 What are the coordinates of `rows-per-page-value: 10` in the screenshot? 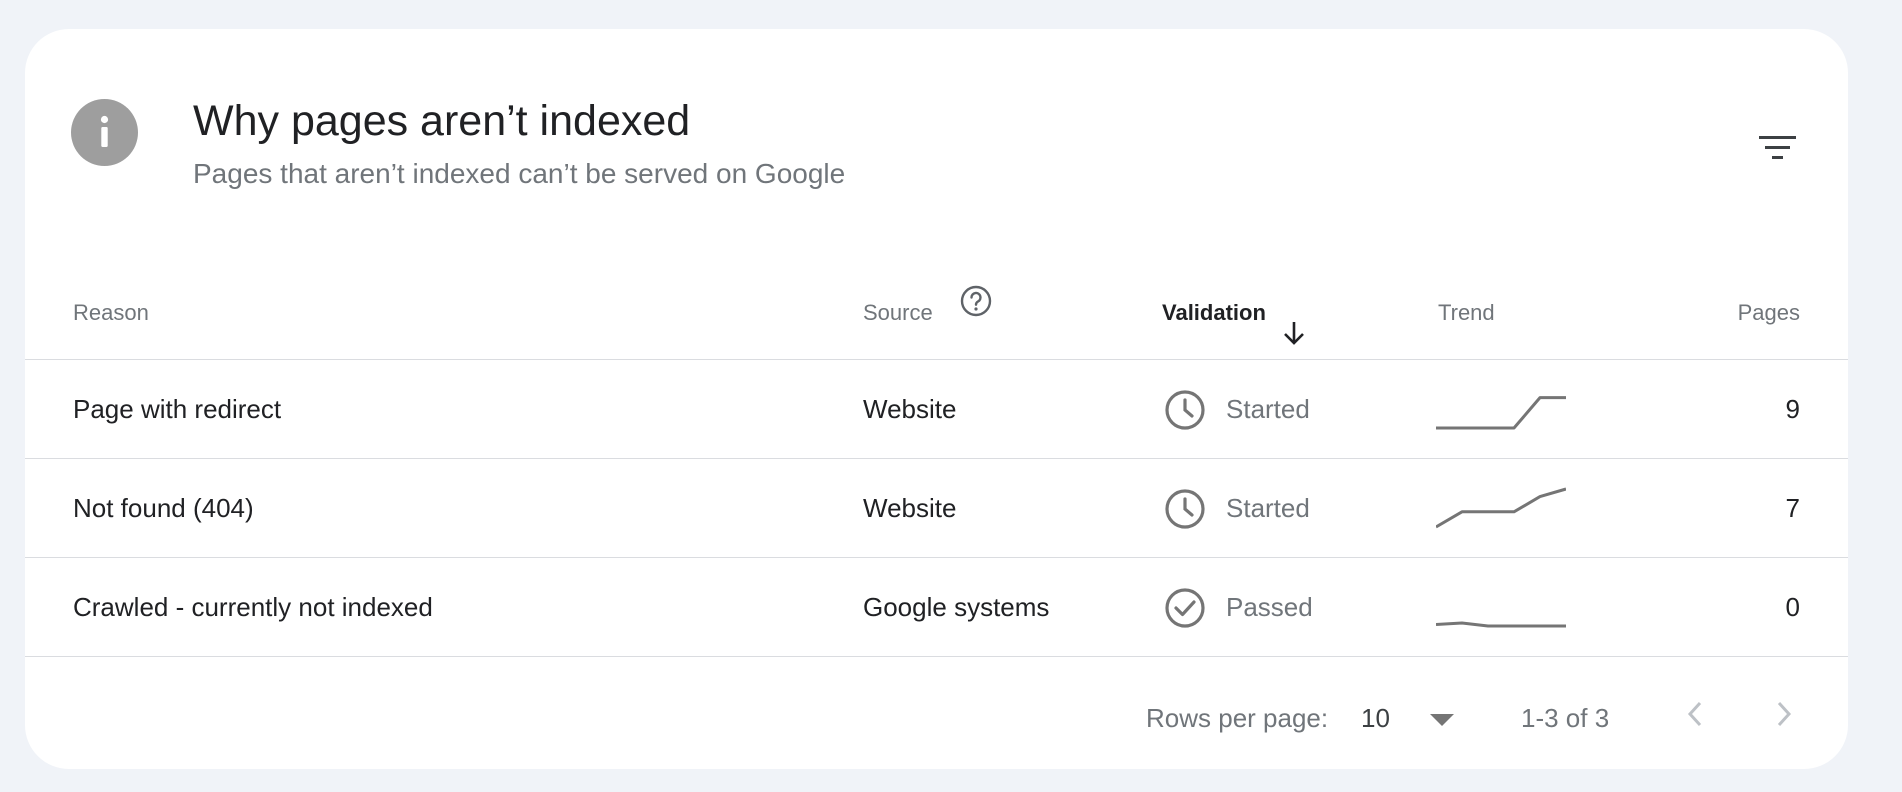 It's located at (1375, 718).